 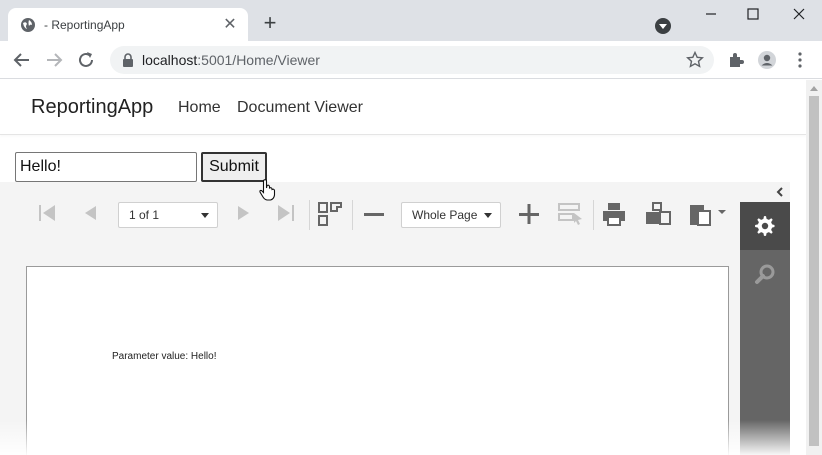 I want to click on page-scrollbar, so click(x=814, y=267).